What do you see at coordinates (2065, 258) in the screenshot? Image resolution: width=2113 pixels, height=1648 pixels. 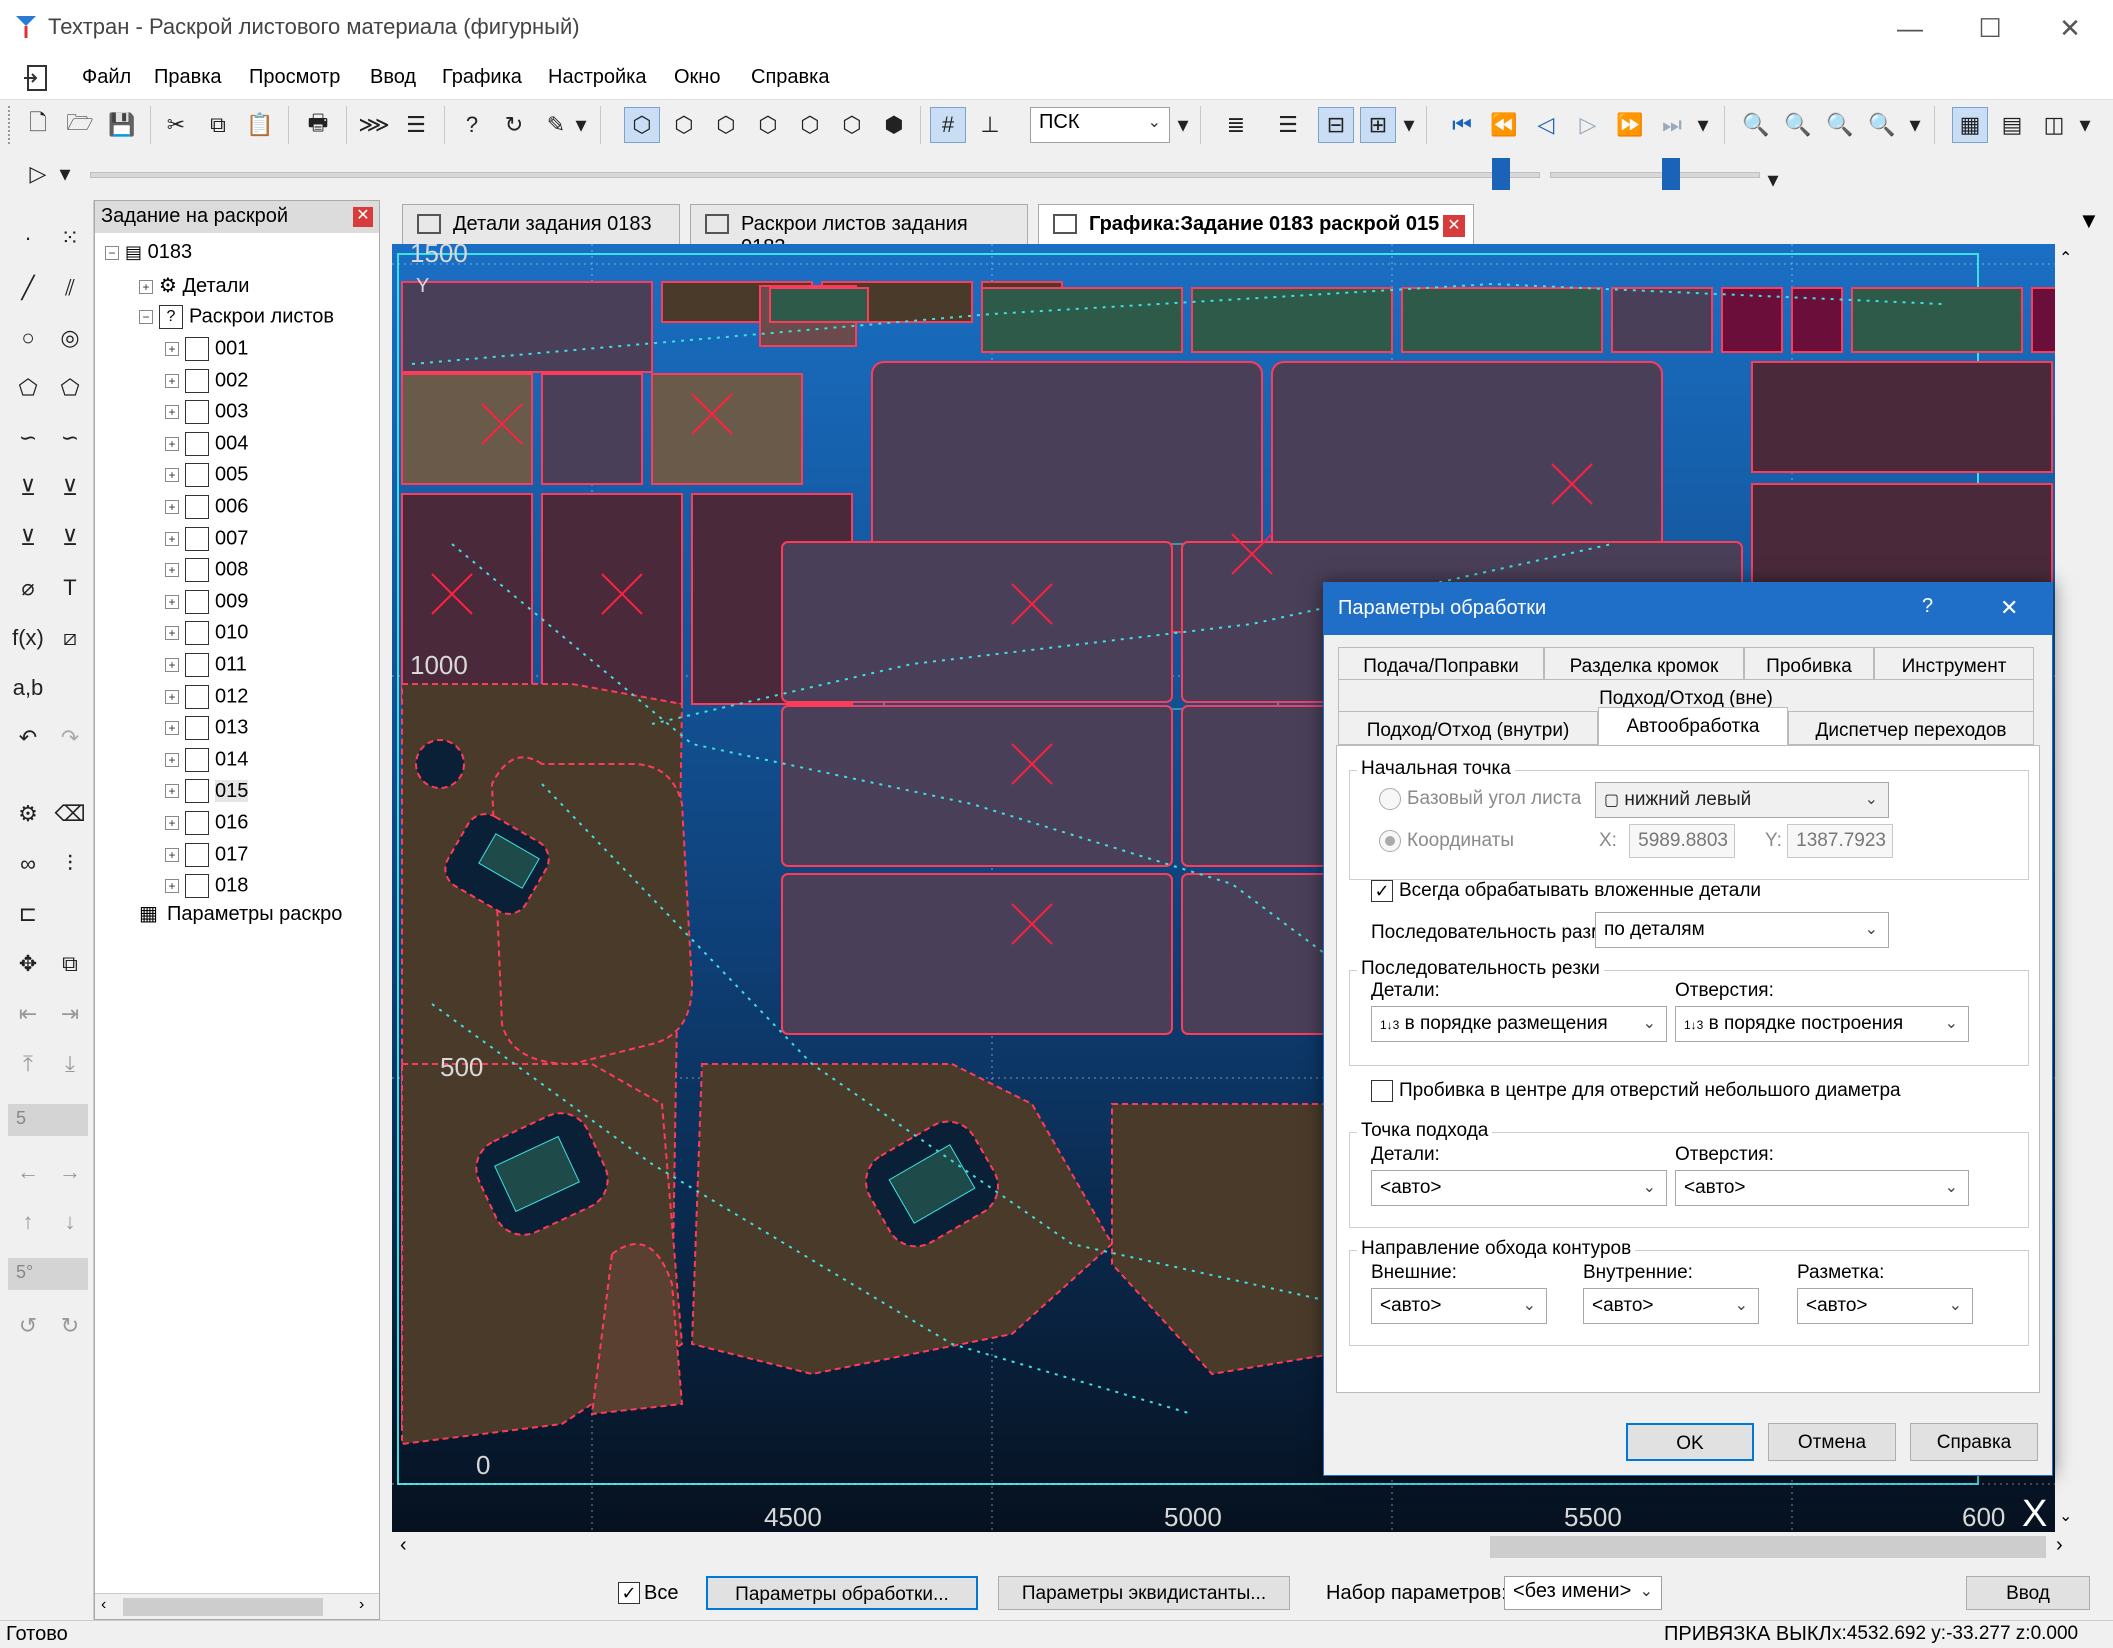 I see `scroll-up-icon: ⌃` at bounding box center [2065, 258].